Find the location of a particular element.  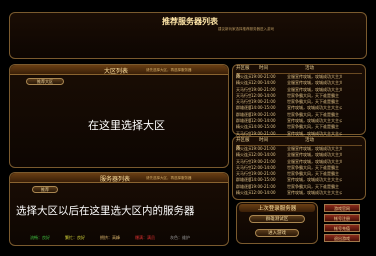

top-banner-subtitle: 建议新玩家选择推荐服务器进入游戏 is located at coordinates (246, 29).